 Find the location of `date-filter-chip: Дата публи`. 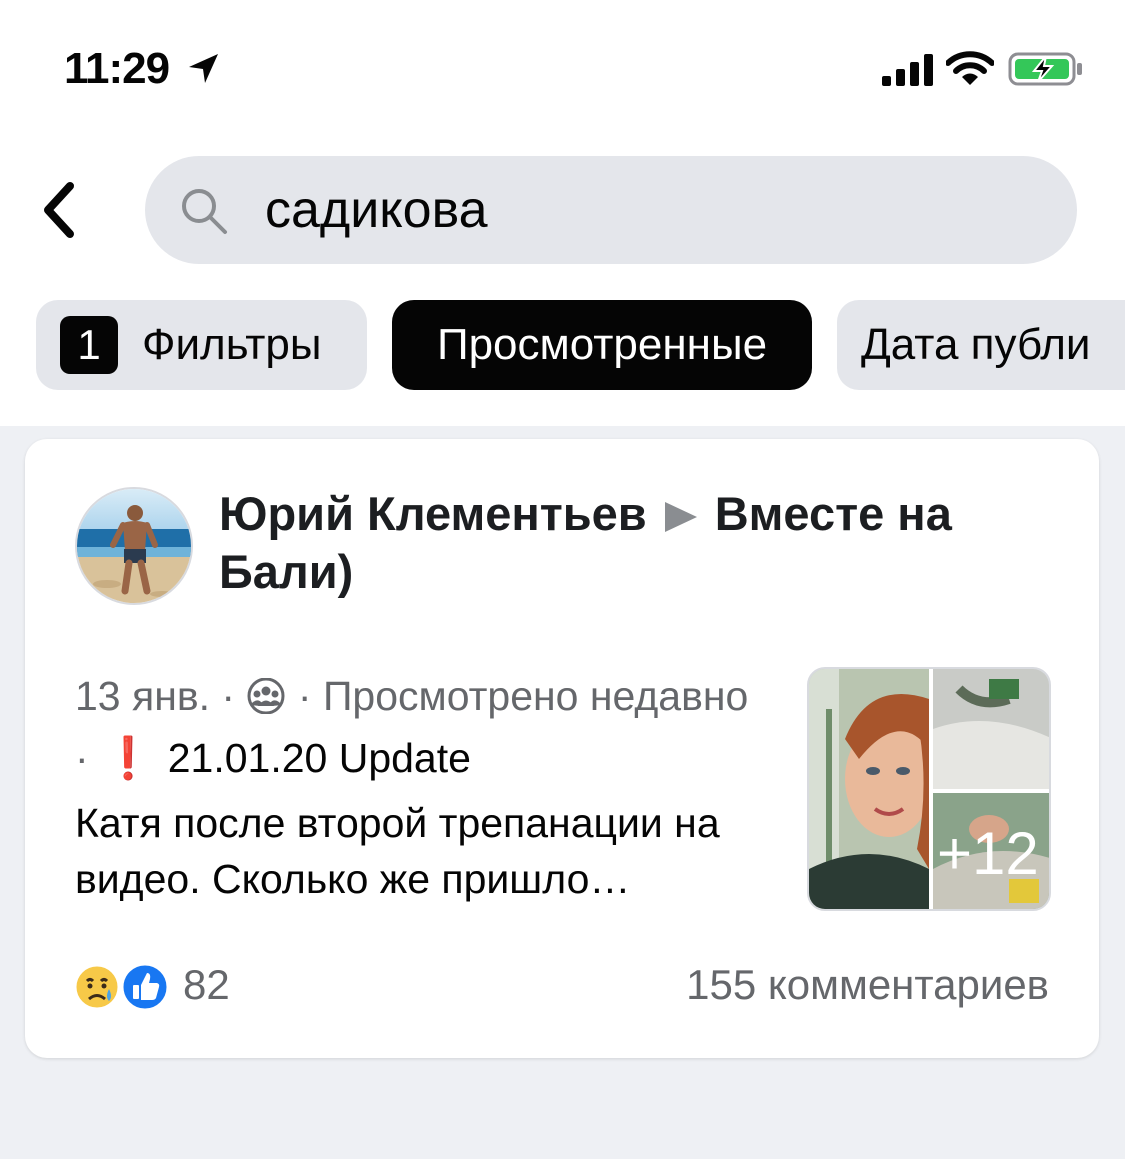

date-filter-chip: Дата публи is located at coordinates (981, 345).